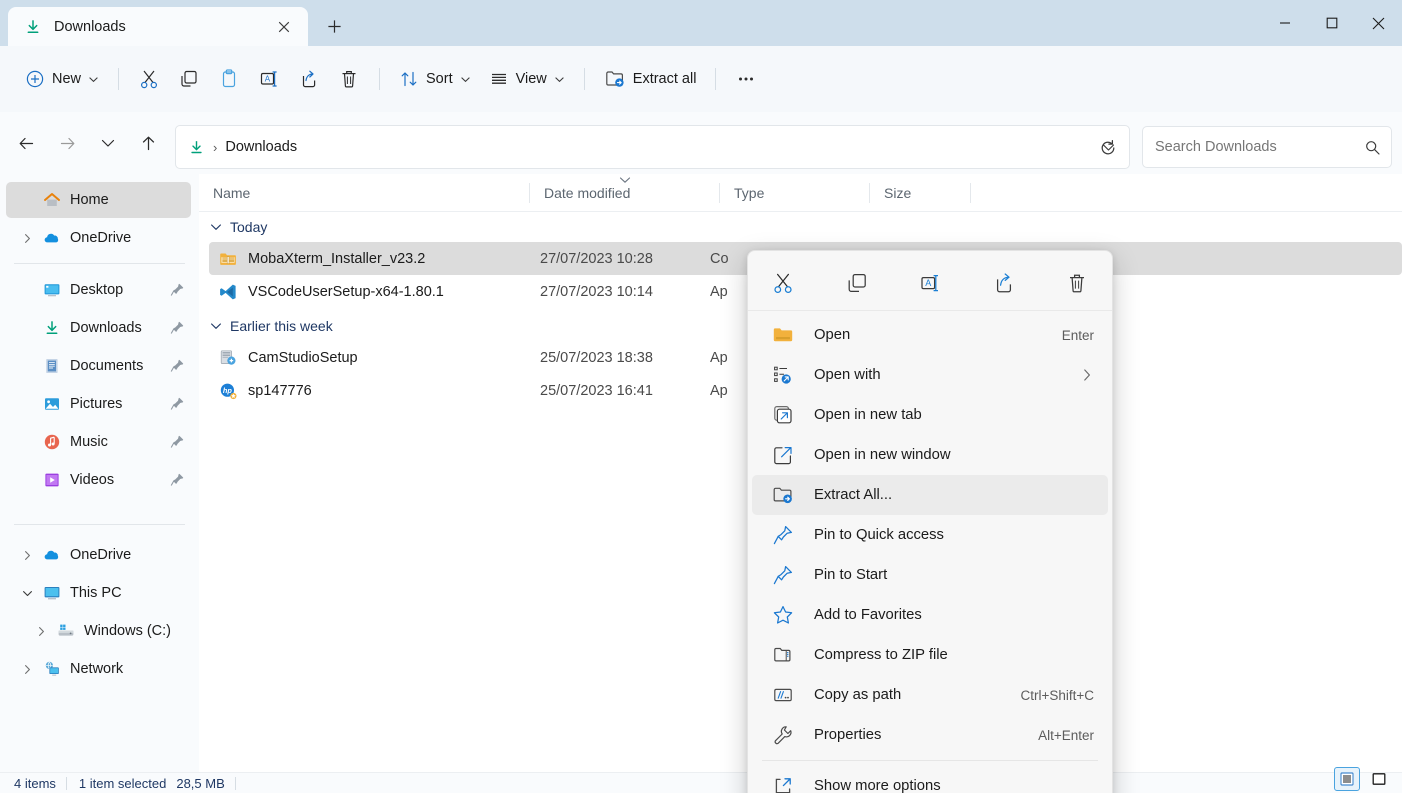  Describe the element at coordinates (98, 669) in the screenshot. I see `sidebar-item-network: Network` at that location.